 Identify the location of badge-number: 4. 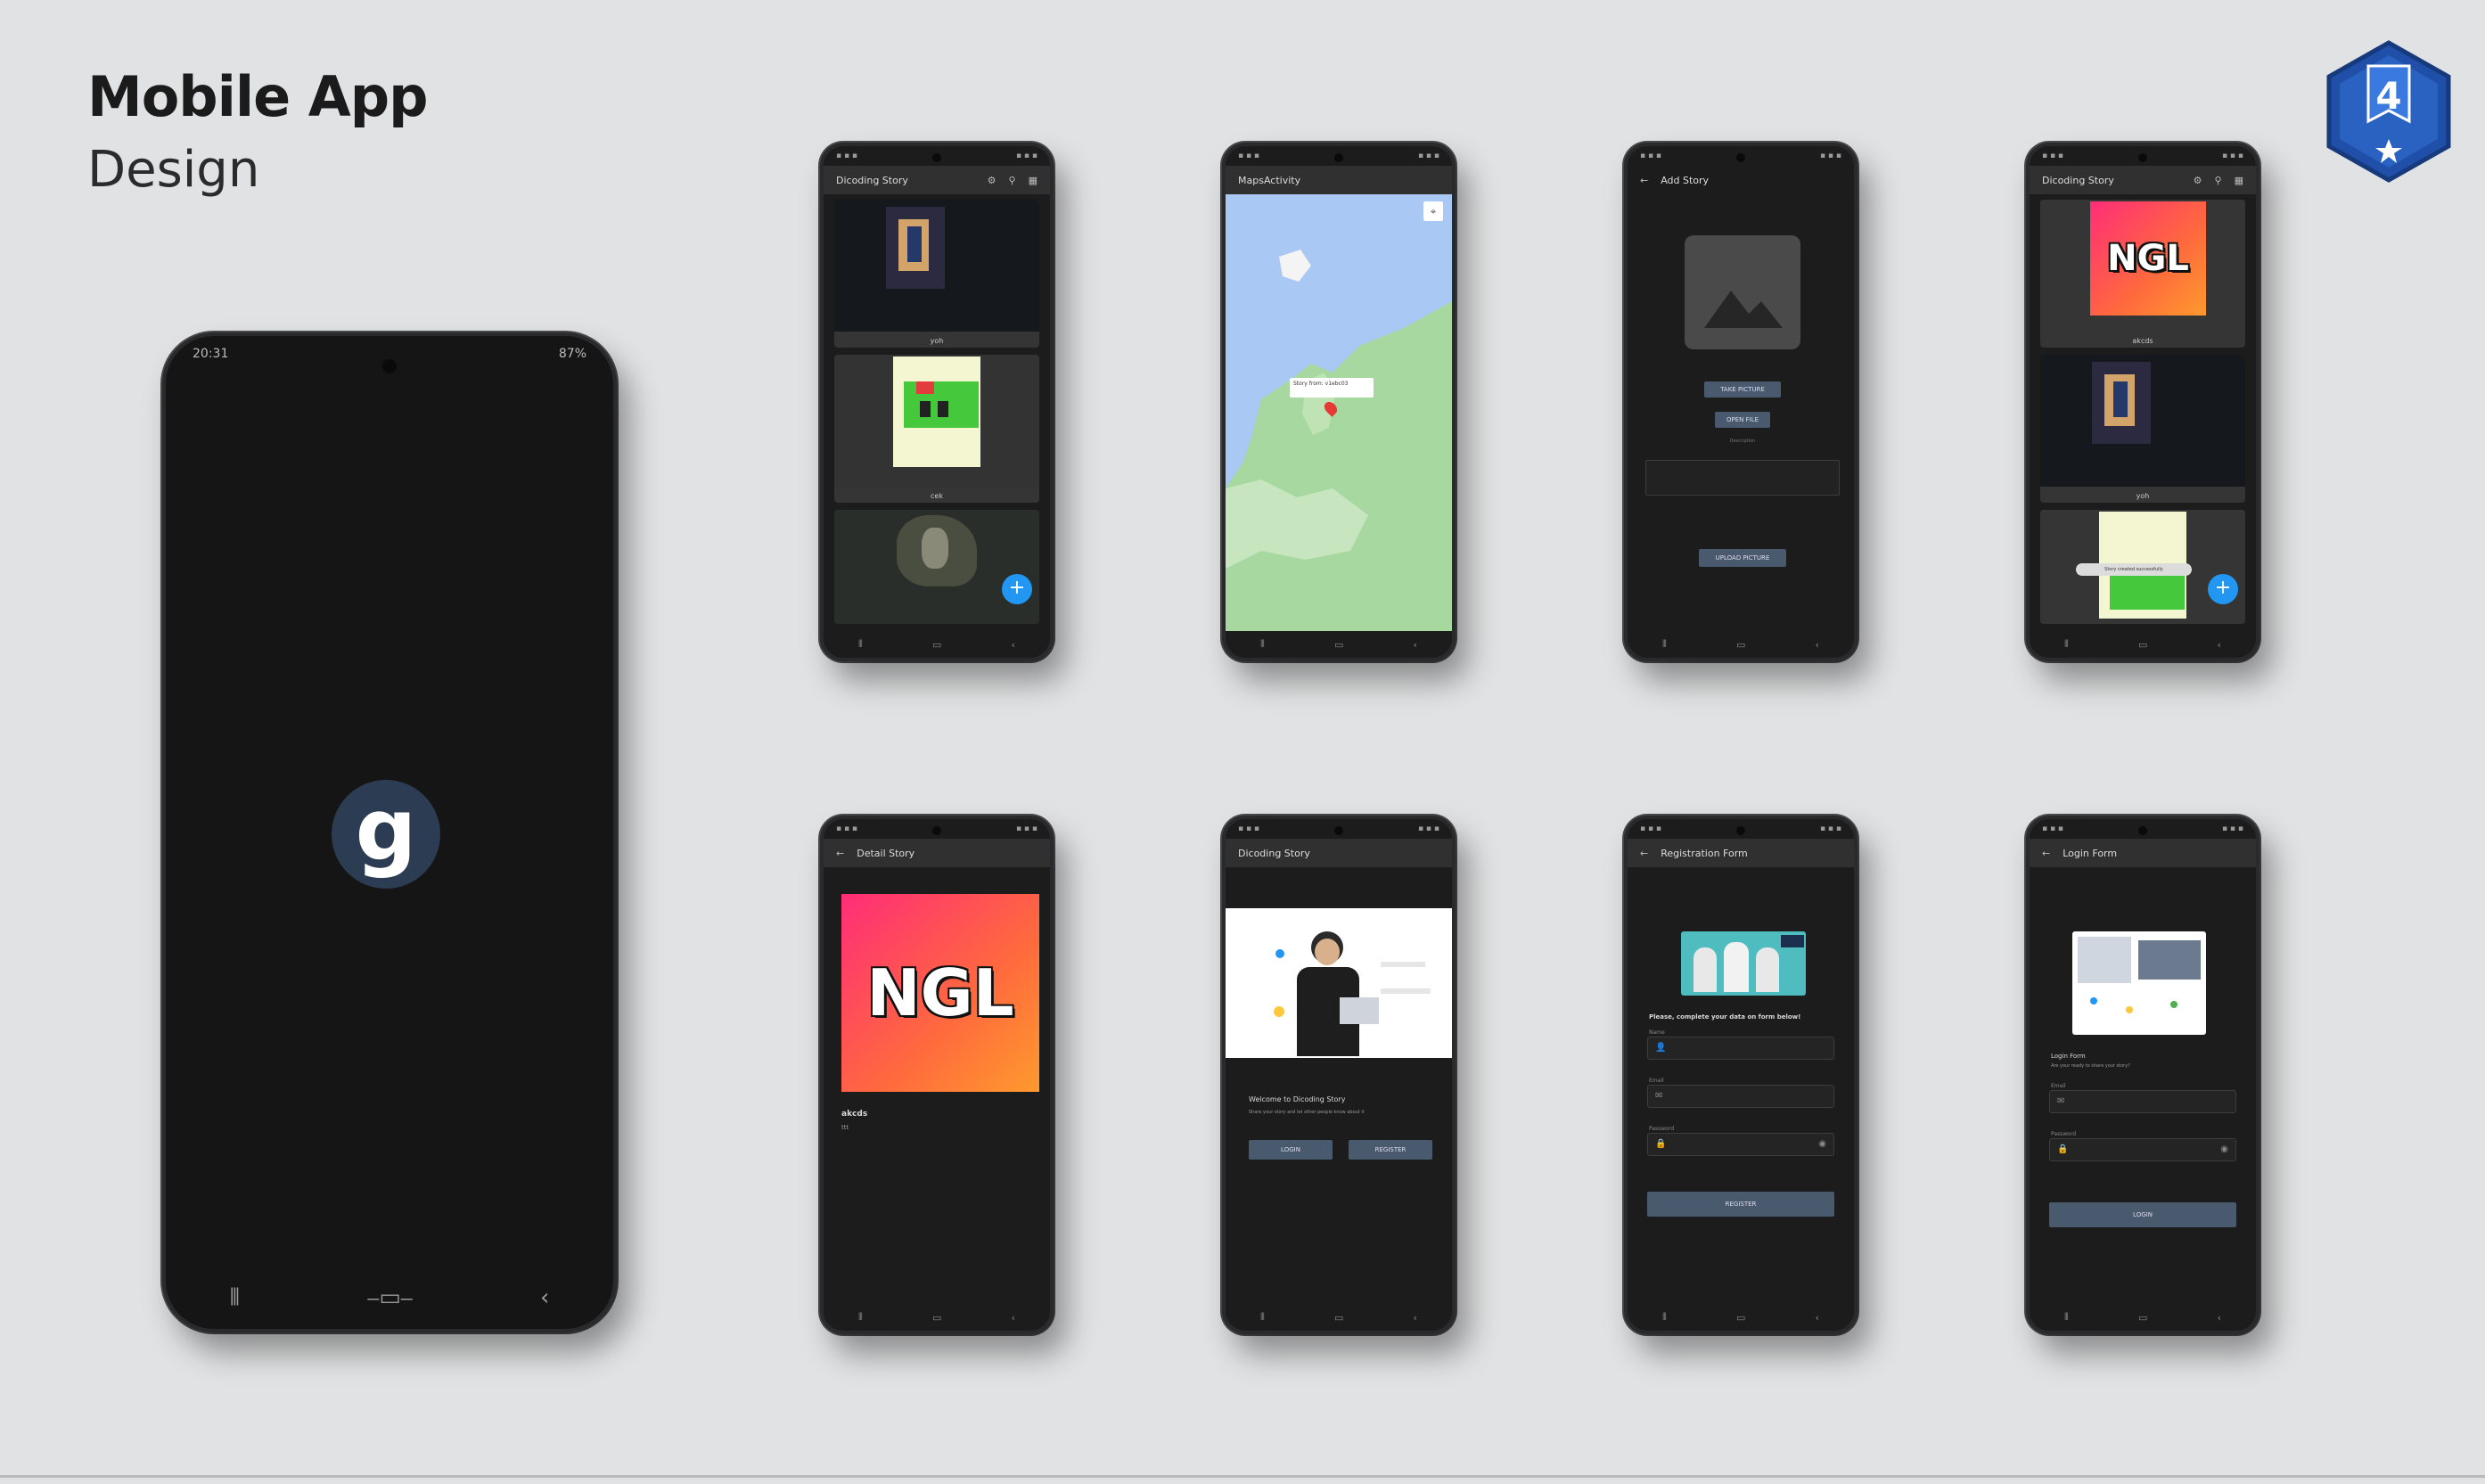
(2388, 96).